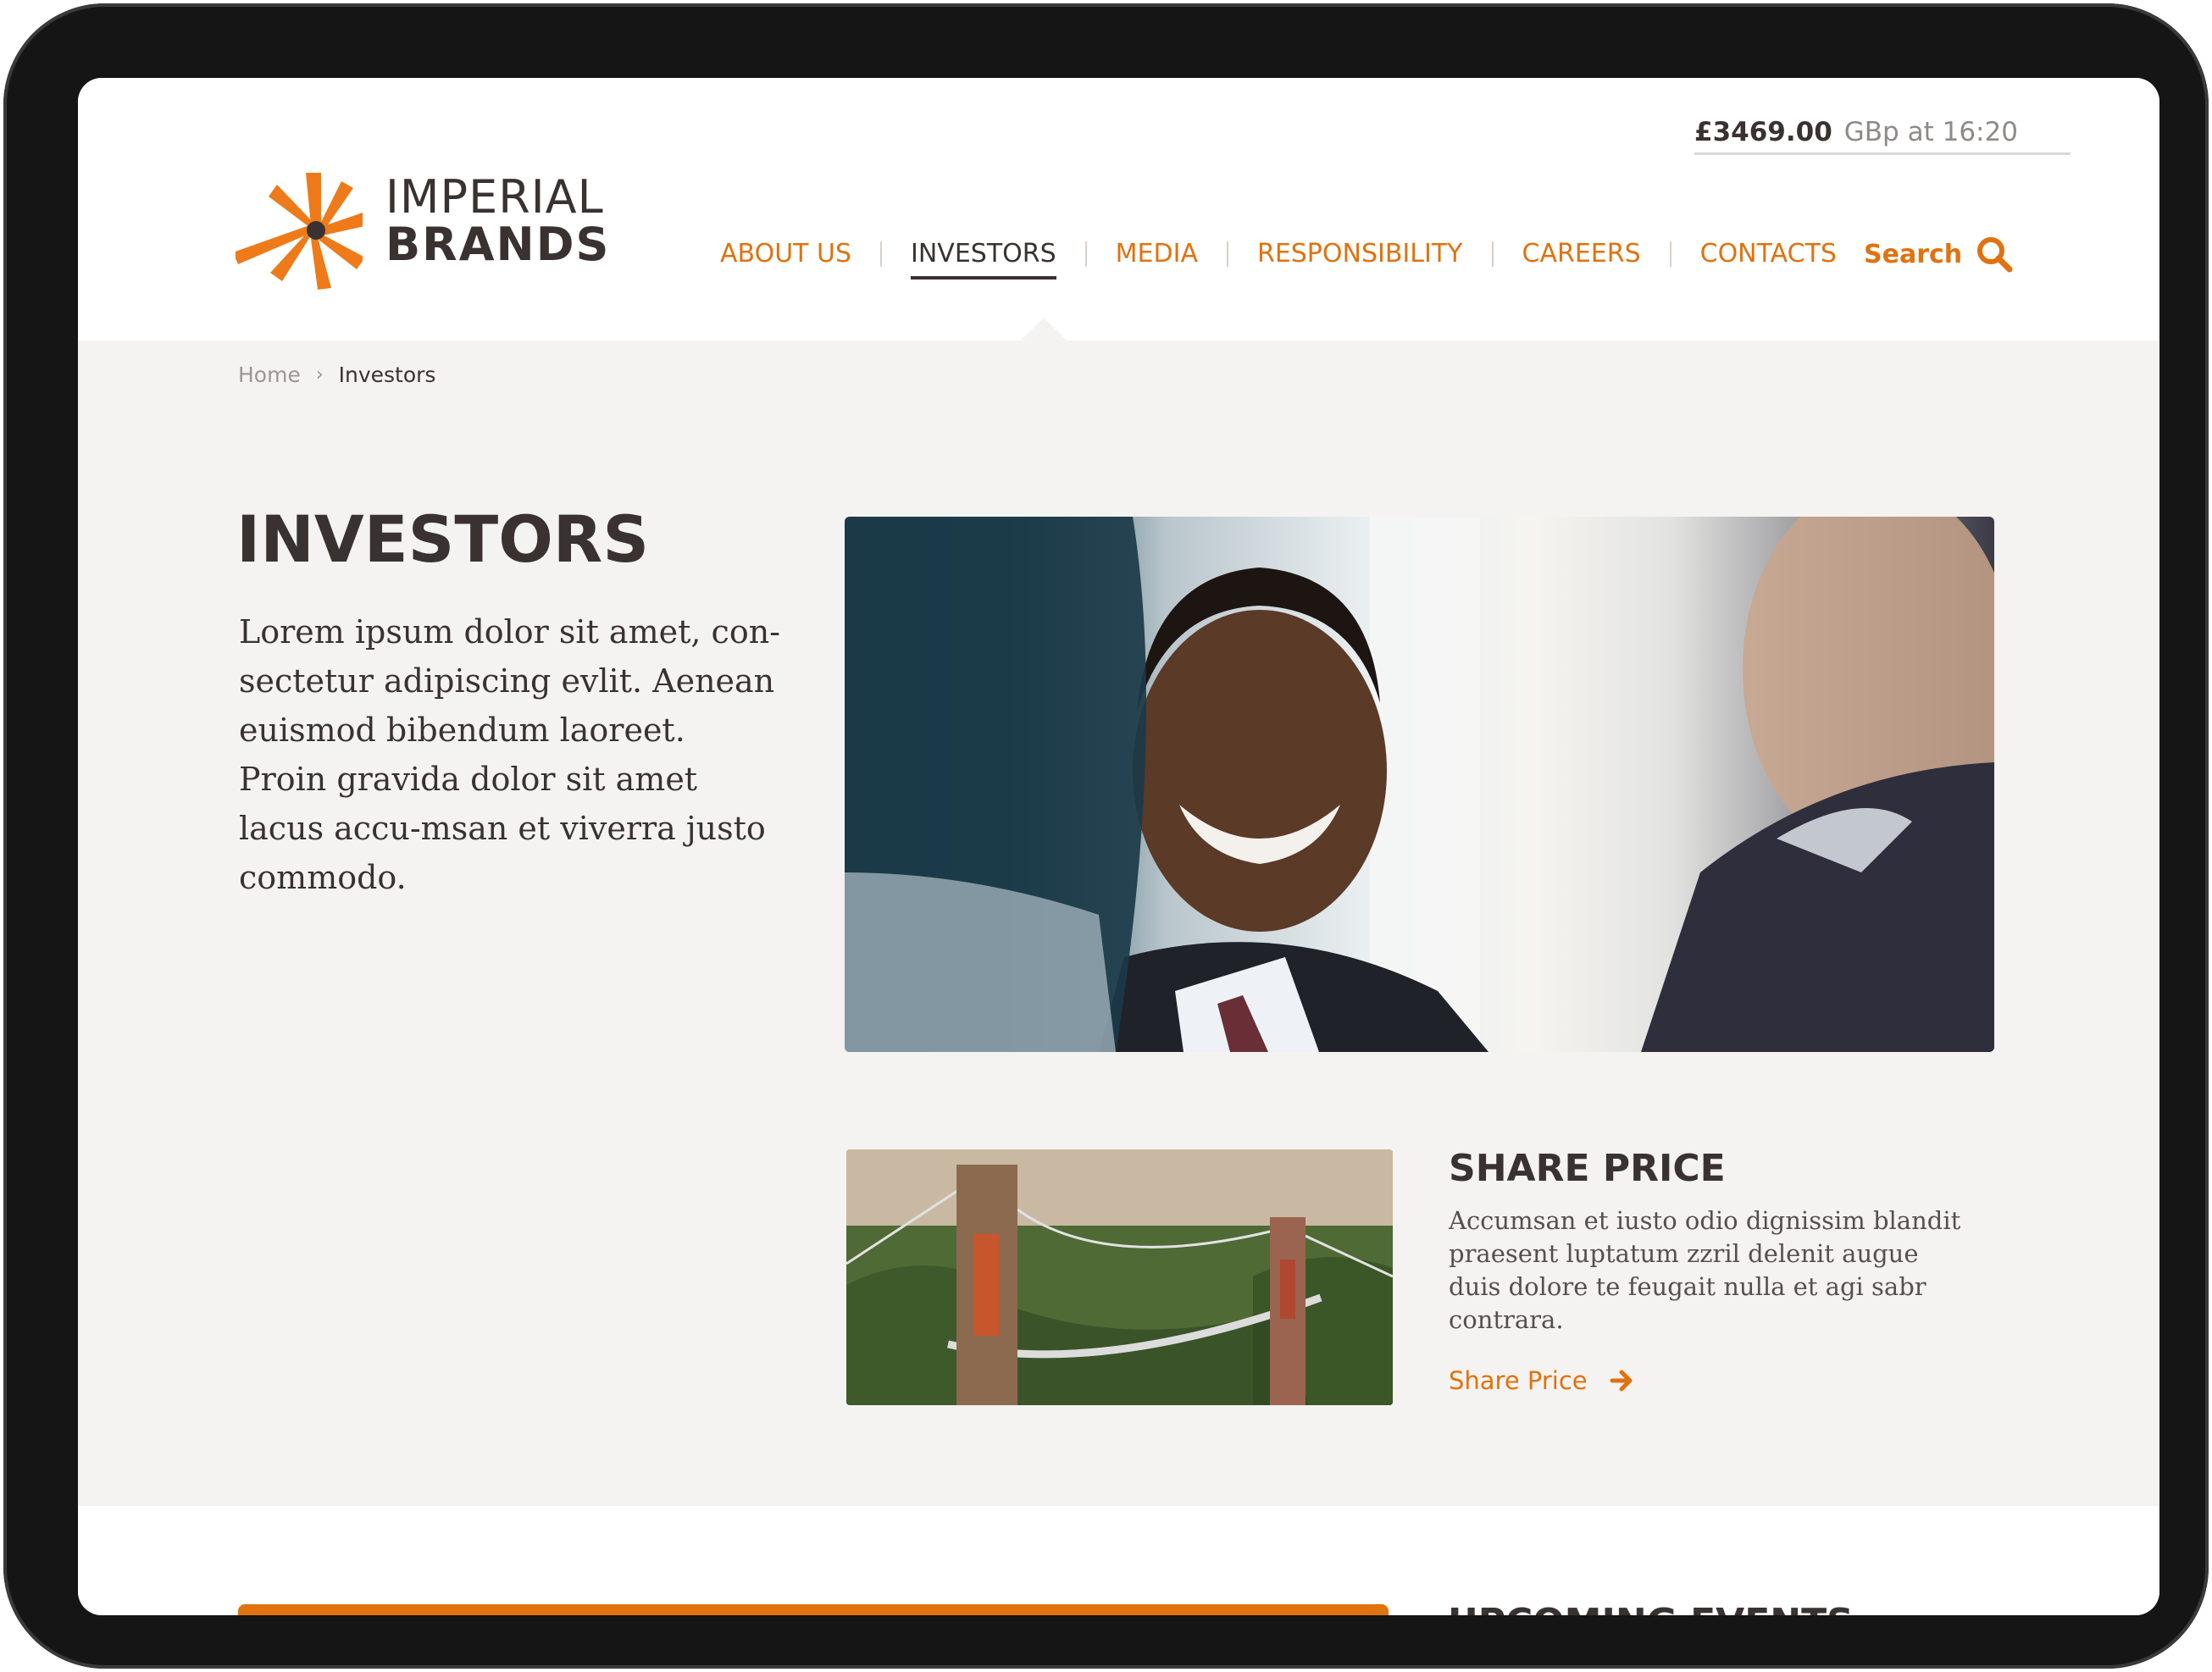  Describe the element at coordinates (1587, 1168) in the screenshot. I see `share-price-title: SHARE PRICE` at that location.